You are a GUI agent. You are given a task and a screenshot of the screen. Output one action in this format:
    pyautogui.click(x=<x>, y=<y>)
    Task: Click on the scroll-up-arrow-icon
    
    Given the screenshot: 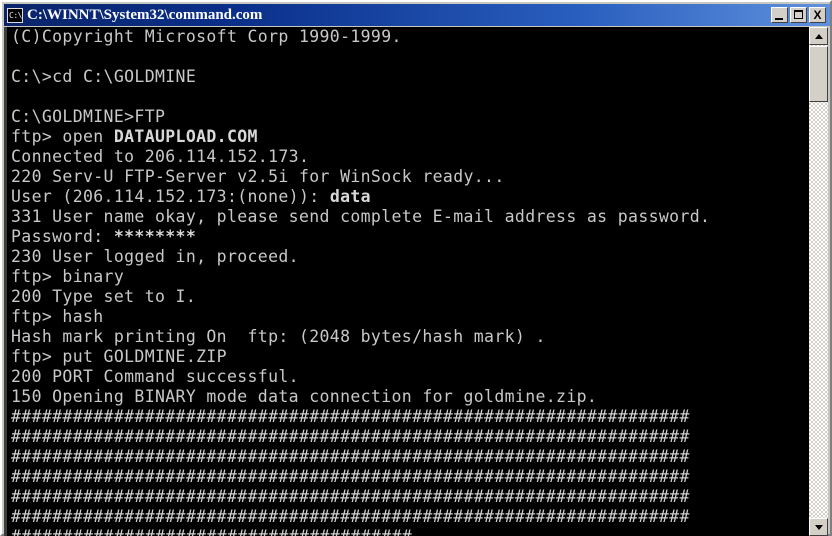 What is the action you would take?
    pyautogui.click(x=818, y=36)
    